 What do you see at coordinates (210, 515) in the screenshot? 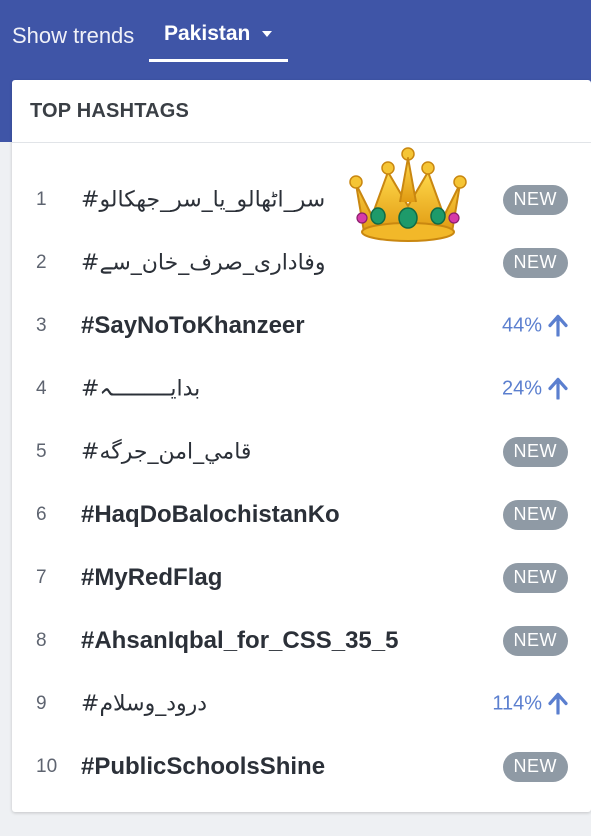
I see `hashtag-text: #HaqDoBalochistanKo` at bounding box center [210, 515].